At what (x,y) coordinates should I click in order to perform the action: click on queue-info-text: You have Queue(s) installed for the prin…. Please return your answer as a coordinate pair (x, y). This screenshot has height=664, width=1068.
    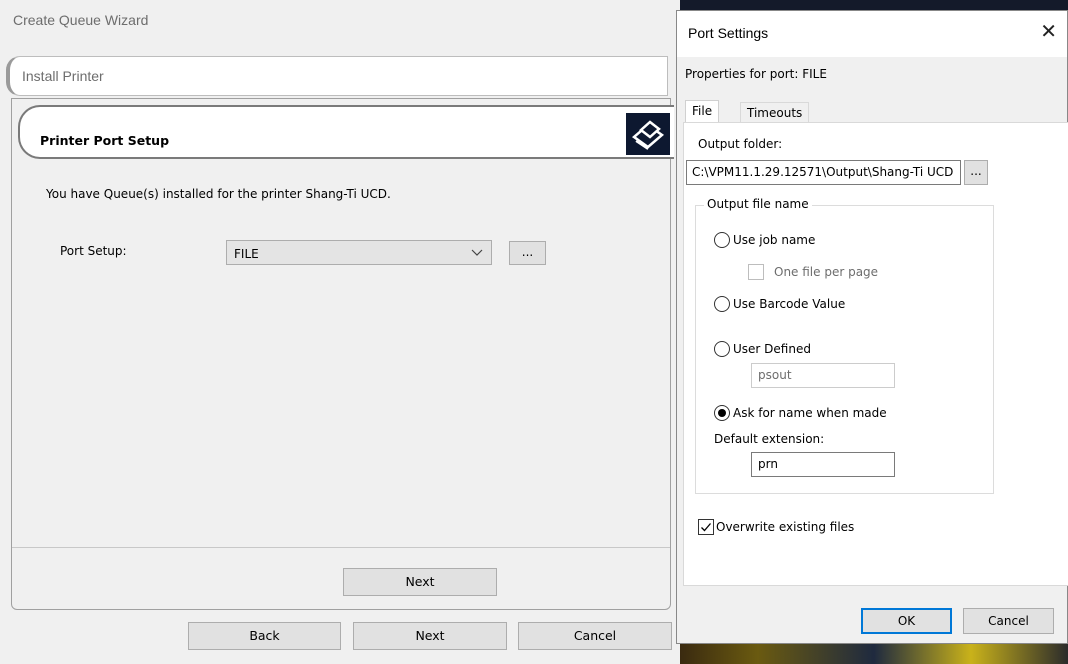
    Looking at the image, I should click on (218, 194).